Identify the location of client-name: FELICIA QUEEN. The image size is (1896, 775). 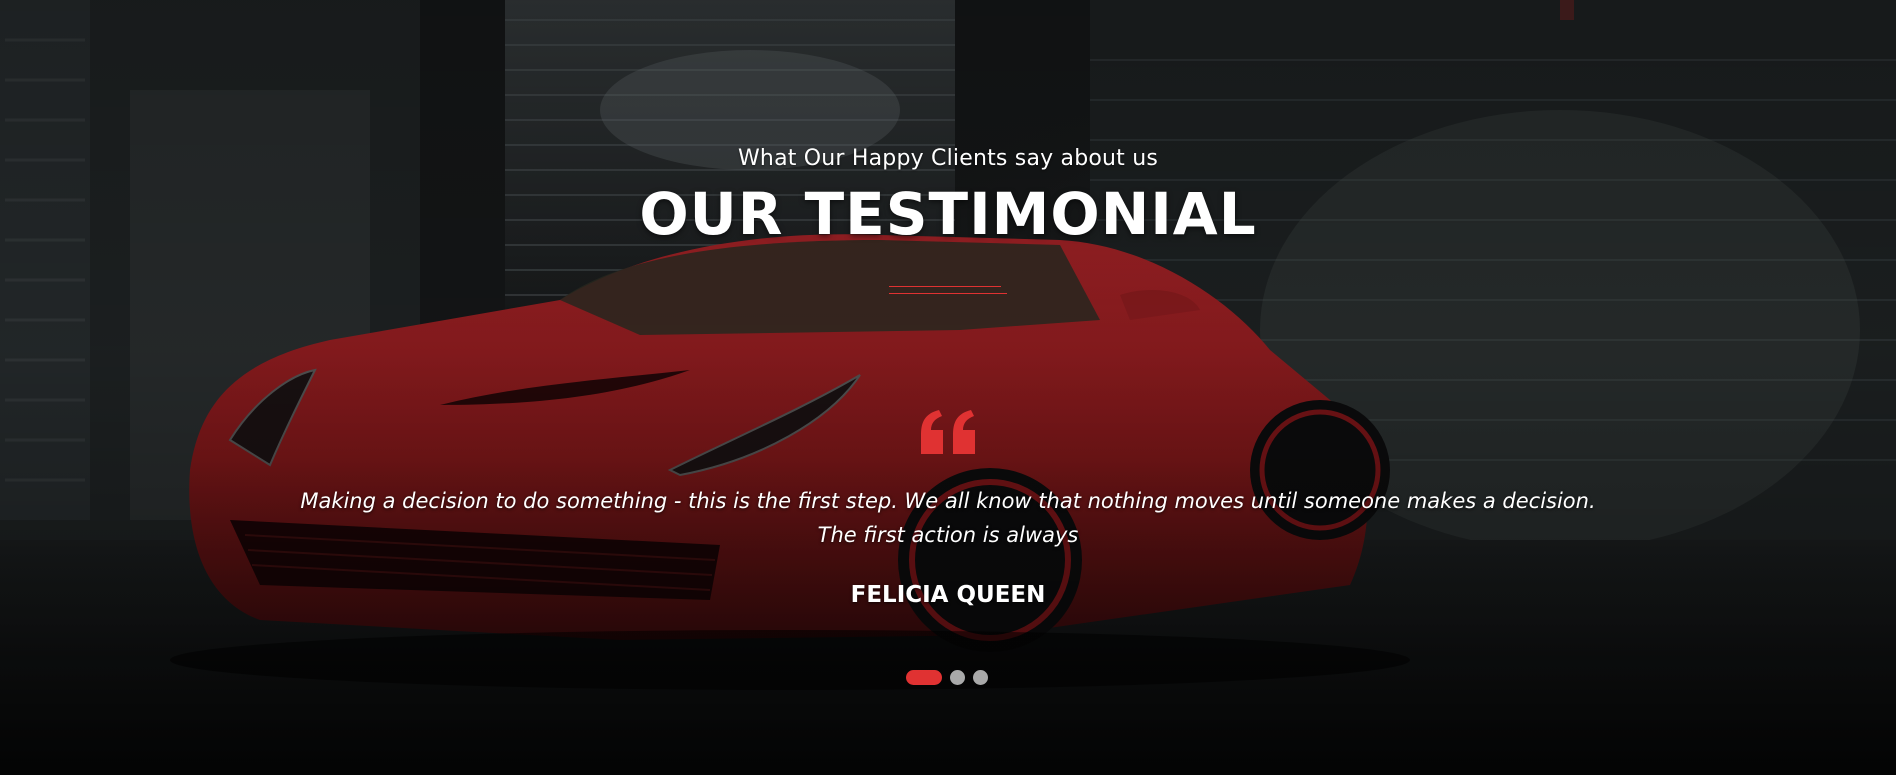
(948, 595).